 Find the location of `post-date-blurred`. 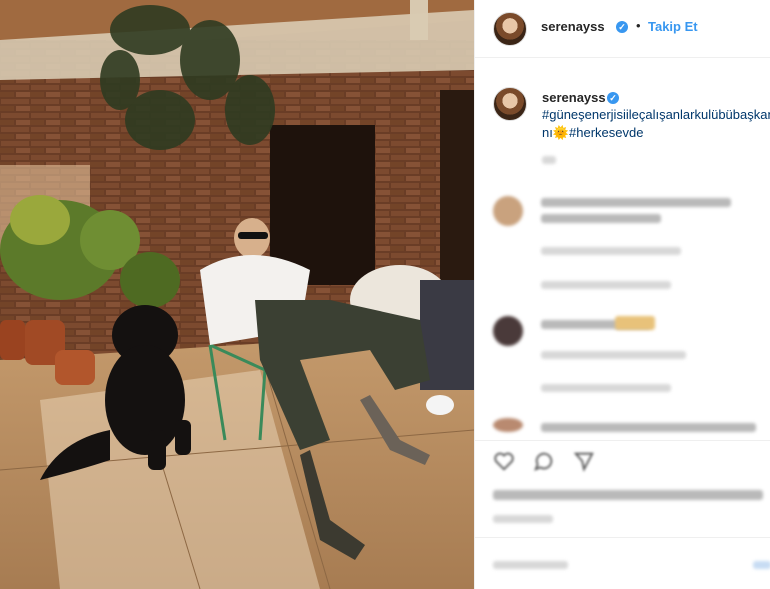

post-date-blurred is located at coordinates (523, 519).